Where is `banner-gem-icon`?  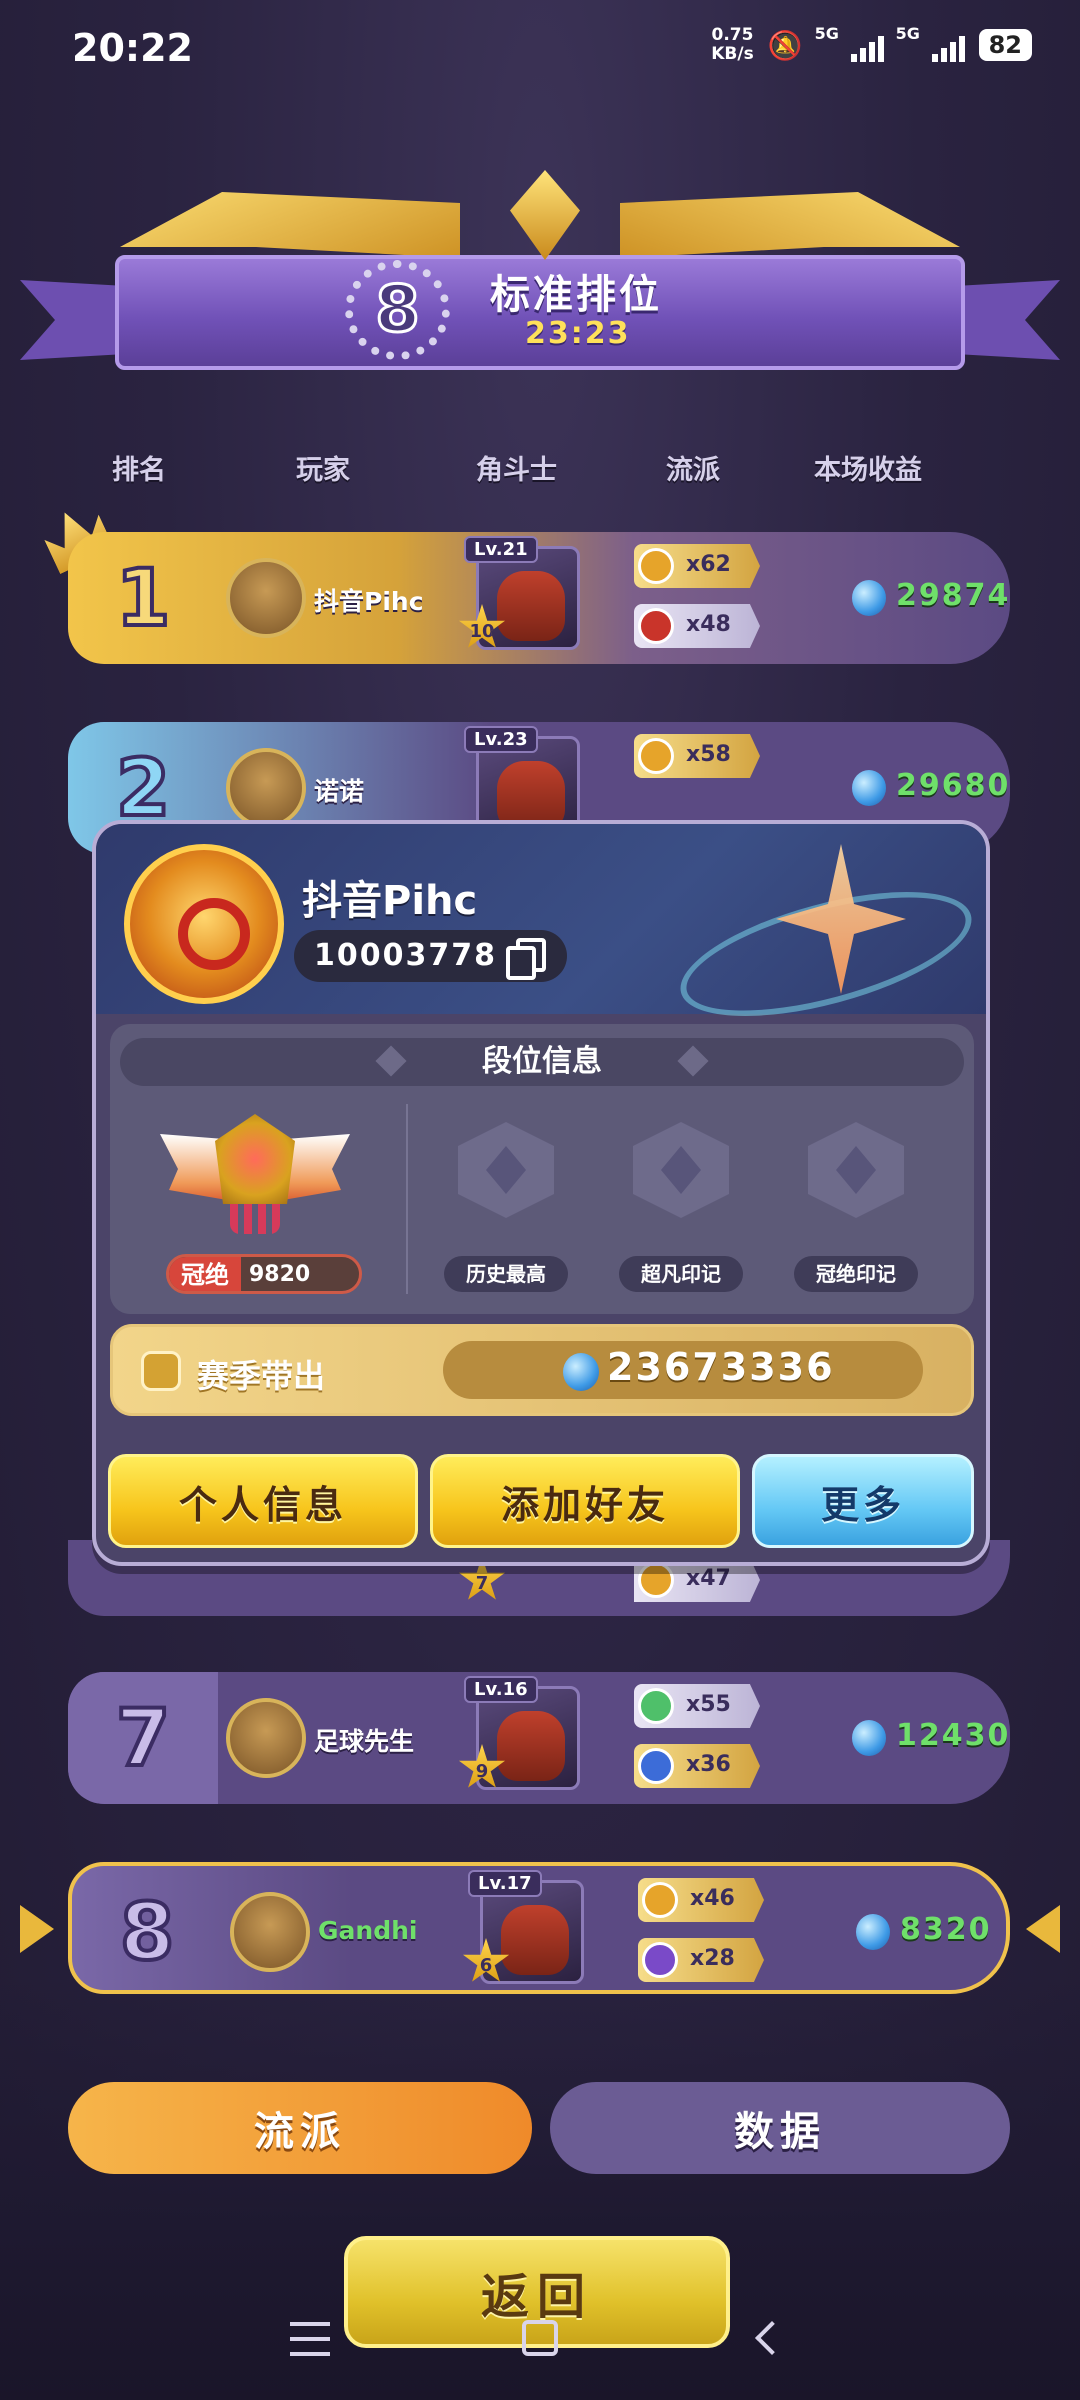
banner-gem-icon is located at coordinates (545, 215).